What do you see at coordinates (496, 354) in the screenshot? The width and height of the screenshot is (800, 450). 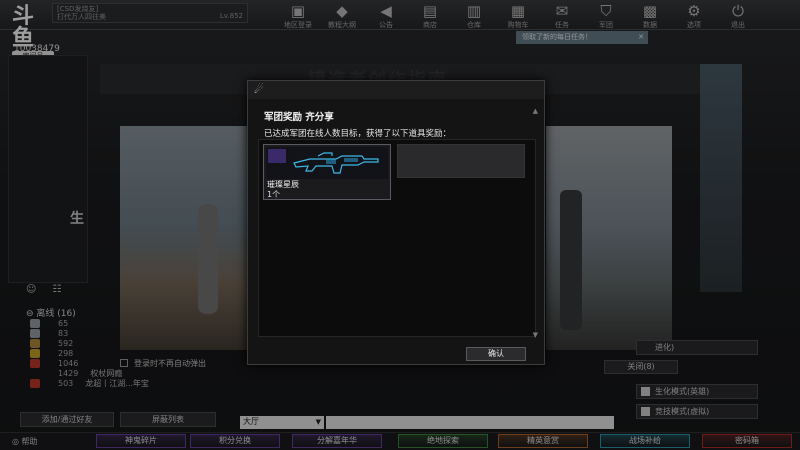 I see `confirm-button: 确认` at bounding box center [496, 354].